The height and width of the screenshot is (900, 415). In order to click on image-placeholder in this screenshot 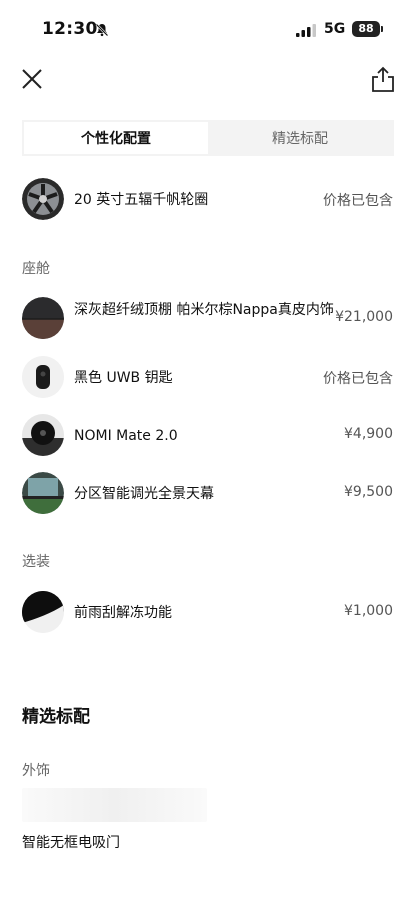, I will do `click(114, 805)`.